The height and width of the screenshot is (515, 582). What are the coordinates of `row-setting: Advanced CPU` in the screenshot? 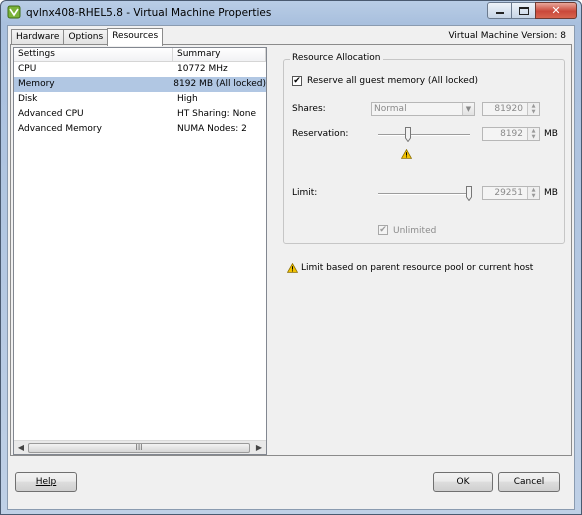 It's located at (51, 114).